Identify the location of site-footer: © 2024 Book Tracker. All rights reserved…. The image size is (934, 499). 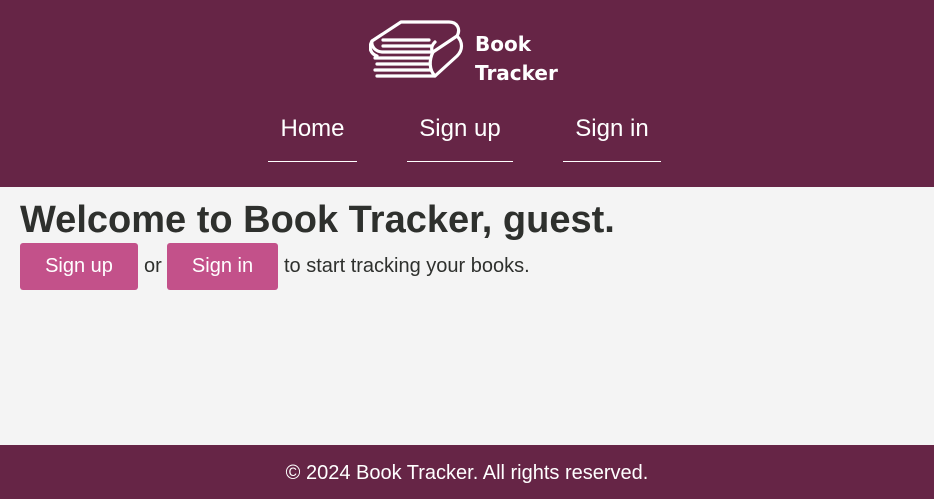
(467, 472).